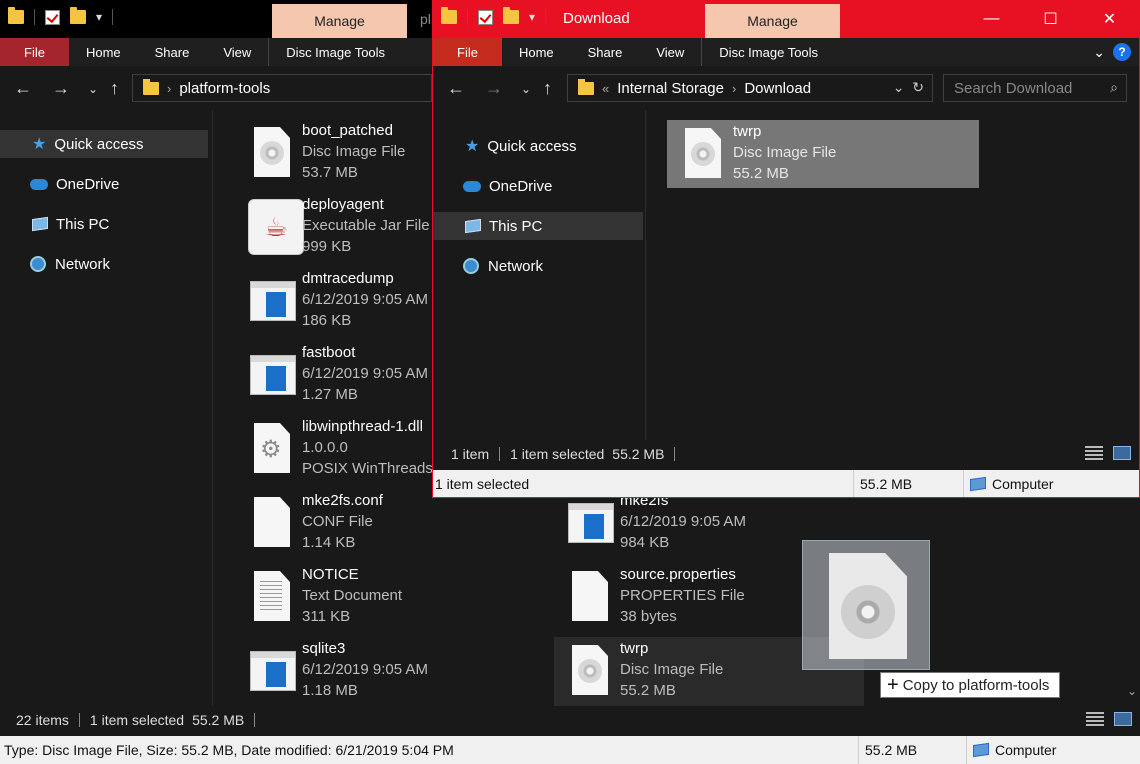 Image resolution: width=1140 pixels, height=764 pixels. What do you see at coordinates (1132, 602) in the screenshot?
I see `vertical-scrollbar: ⌄` at bounding box center [1132, 602].